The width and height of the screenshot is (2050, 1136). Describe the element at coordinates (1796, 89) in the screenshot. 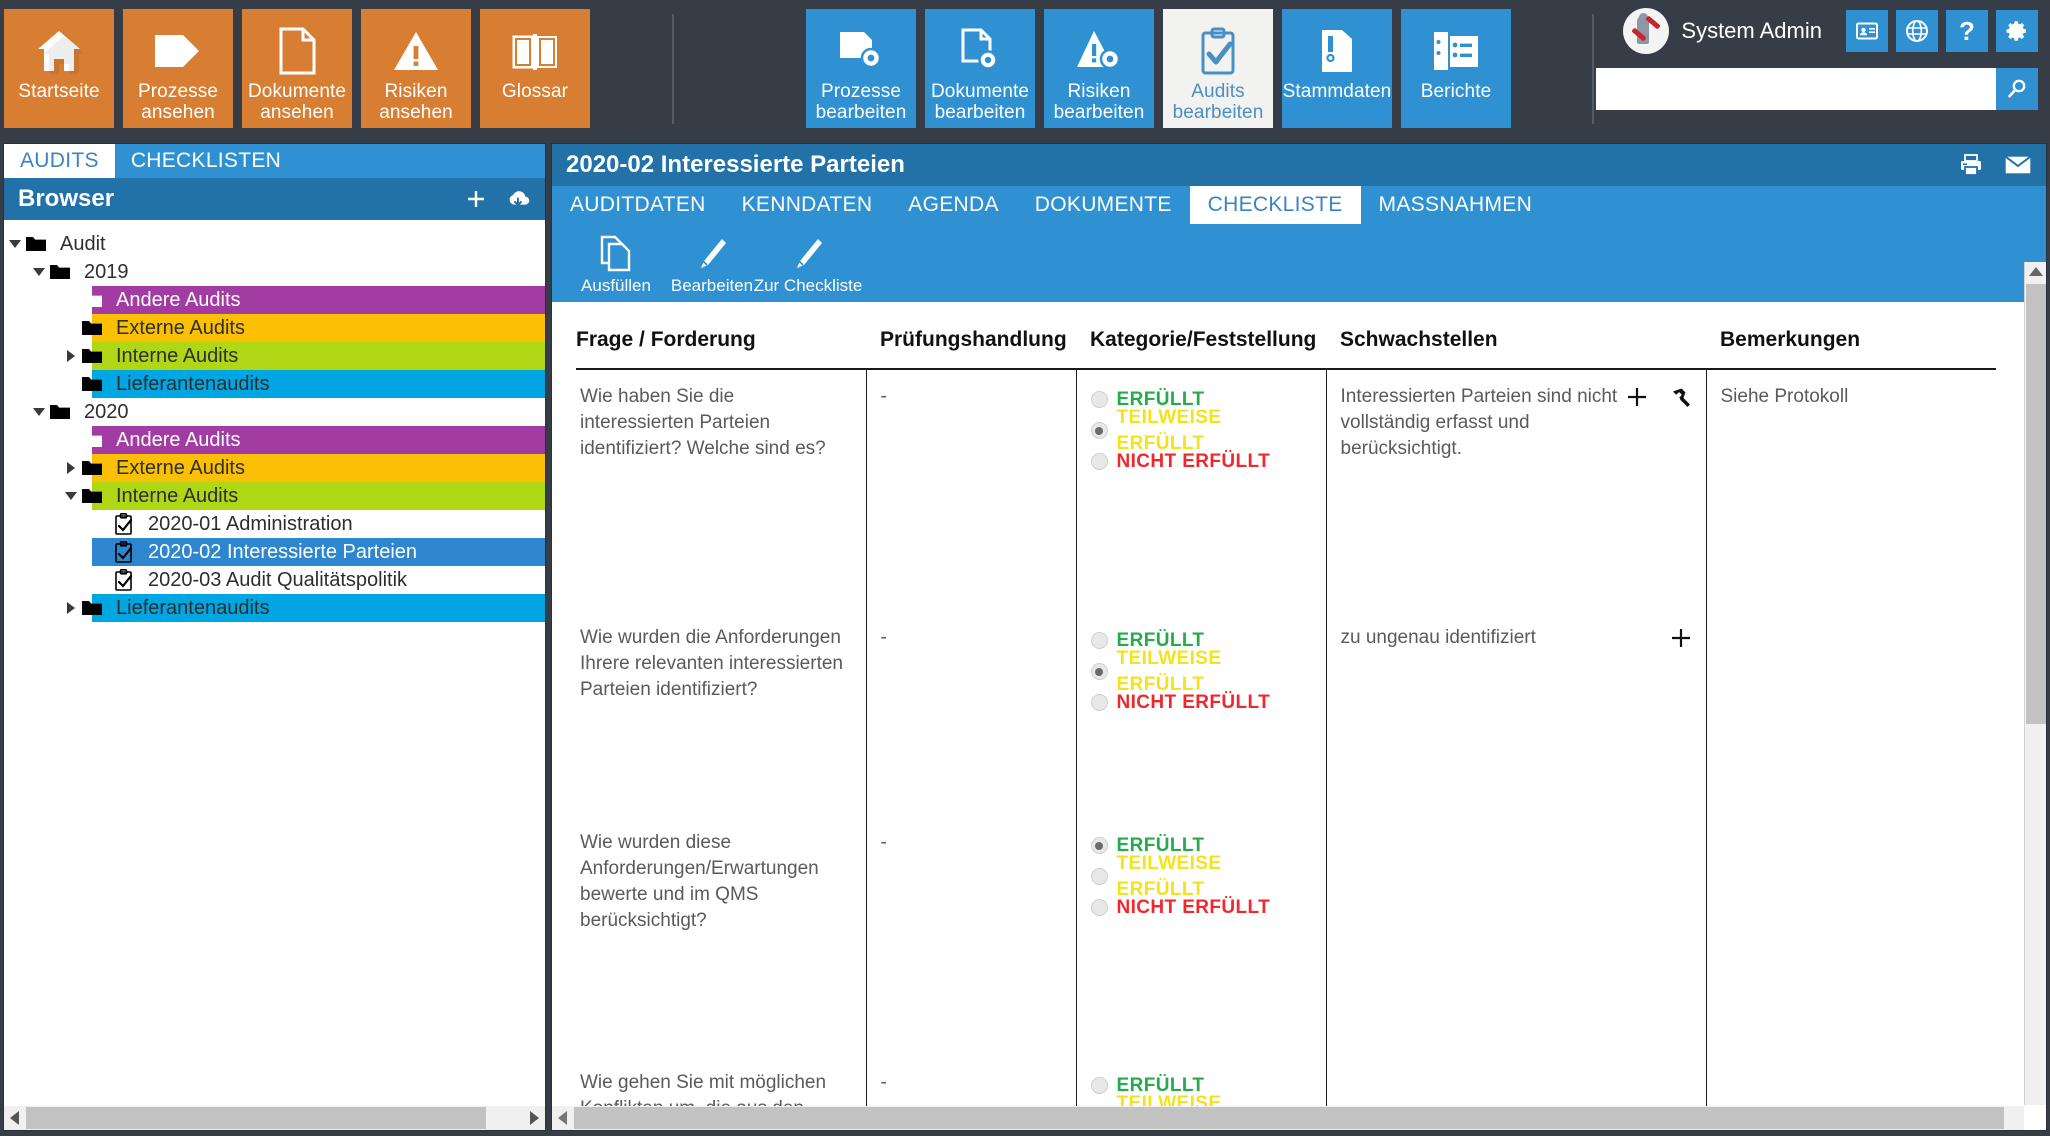

I see `search-input` at that location.